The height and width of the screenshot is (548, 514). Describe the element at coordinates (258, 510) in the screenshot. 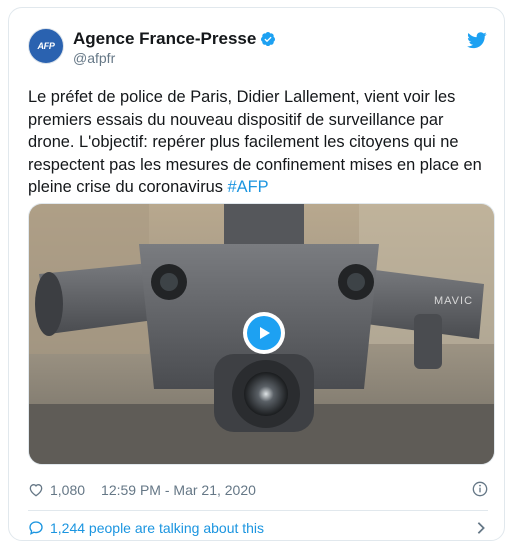

I see `divider` at that location.